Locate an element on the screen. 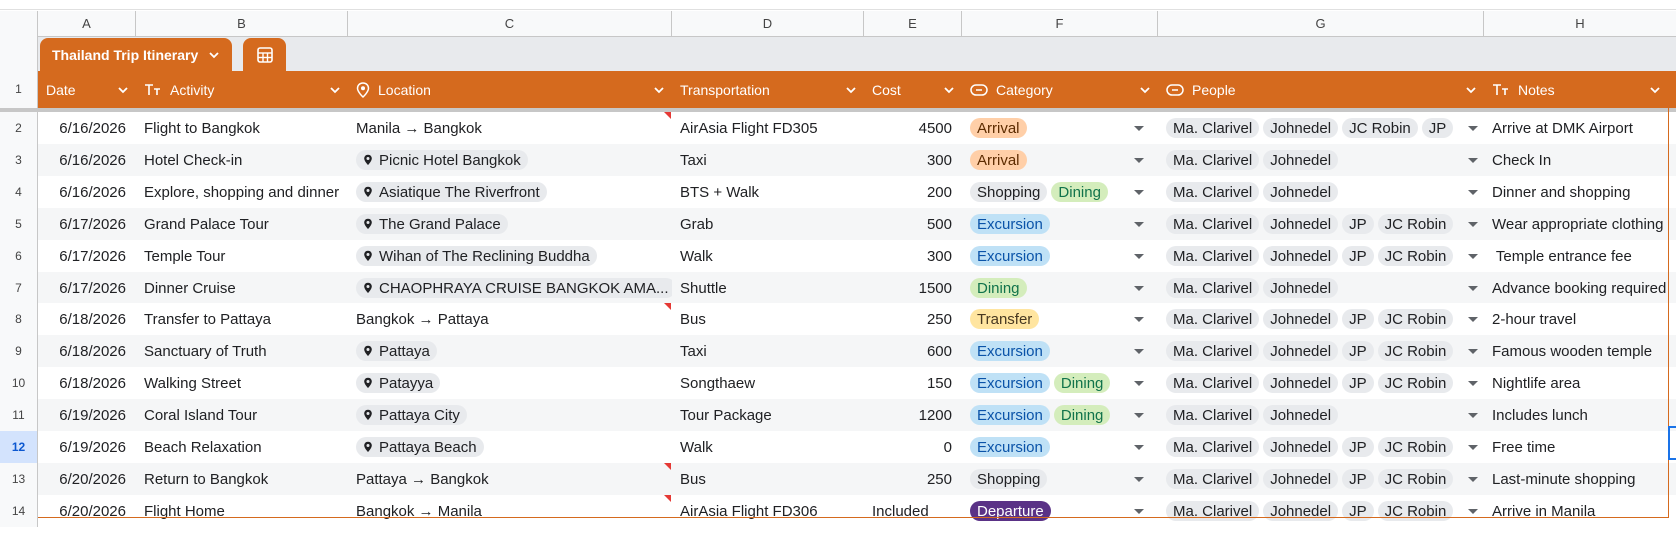  category-cell: Shopping Dining is located at coordinates (1060, 192).